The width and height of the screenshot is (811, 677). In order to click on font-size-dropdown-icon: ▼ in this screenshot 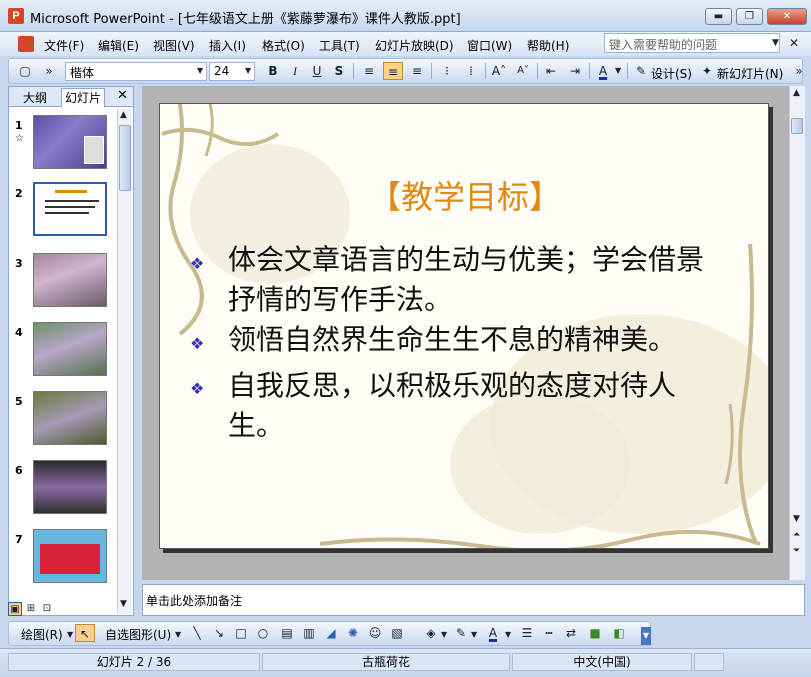, I will do `click(248, 70)`.